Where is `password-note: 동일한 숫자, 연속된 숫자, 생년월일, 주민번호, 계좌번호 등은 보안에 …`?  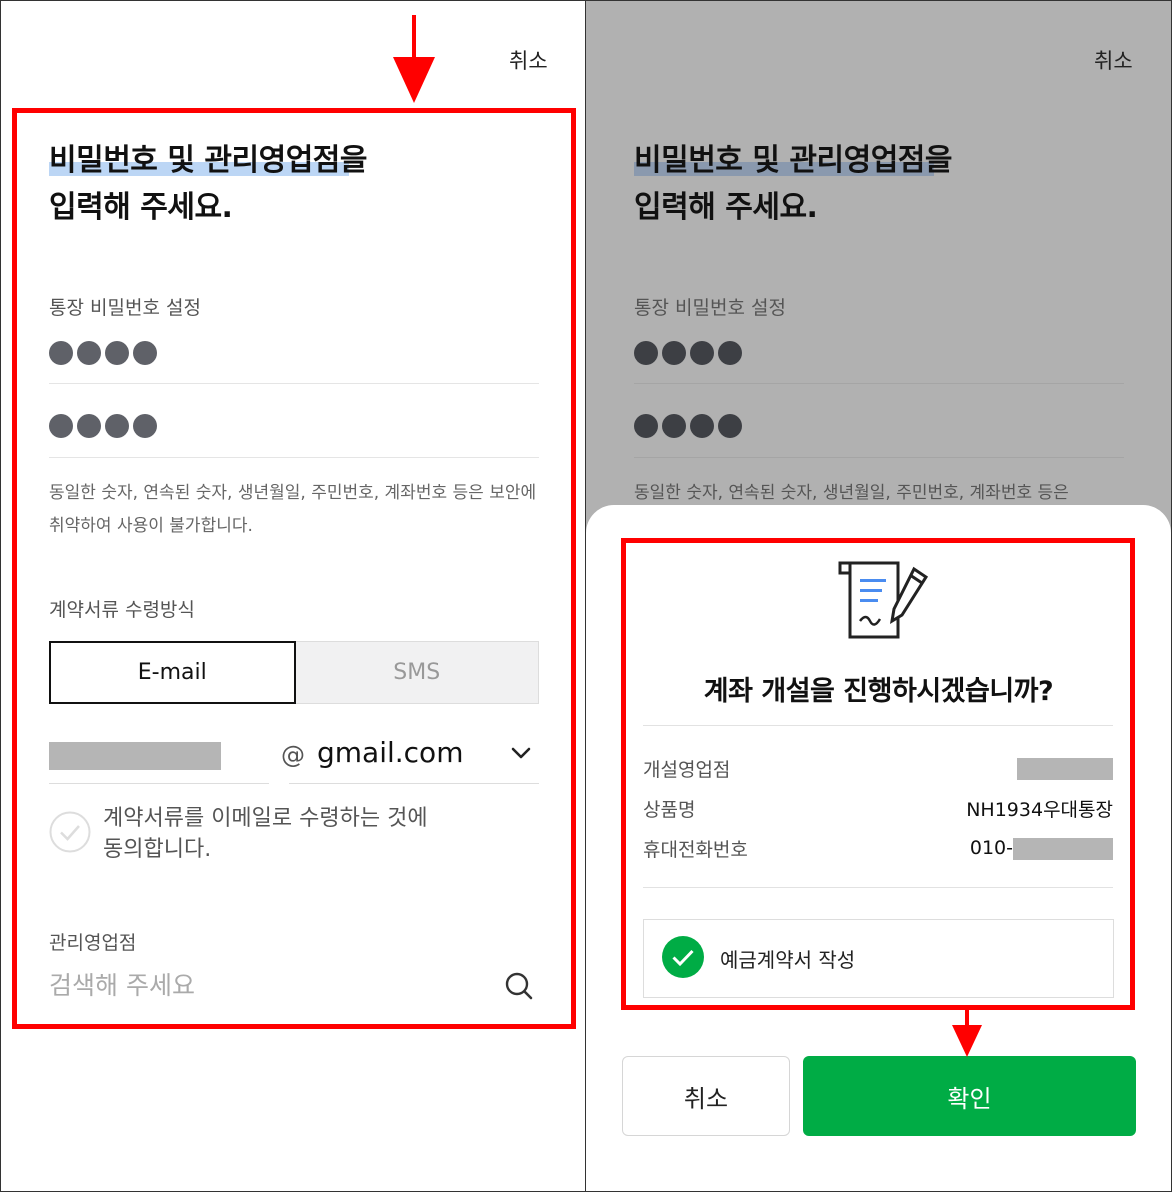 password-note: 동일한 숫자, 연속된 숫자, 생년월일, 주민번호, 계좌번호 등은 보안에 … is located at coordinates (293, 509).